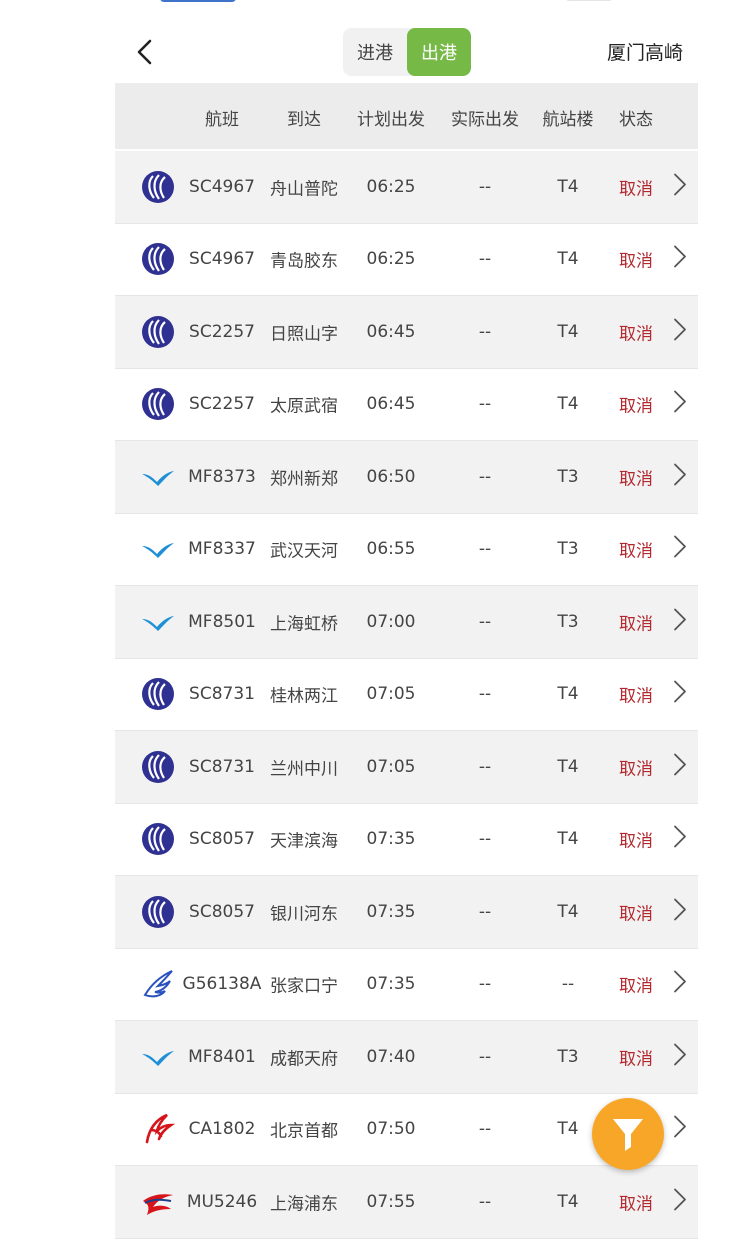  Describe the element at coordinates (222, 549) in the screenshot. I see `flight-number: MF8337` at that location.